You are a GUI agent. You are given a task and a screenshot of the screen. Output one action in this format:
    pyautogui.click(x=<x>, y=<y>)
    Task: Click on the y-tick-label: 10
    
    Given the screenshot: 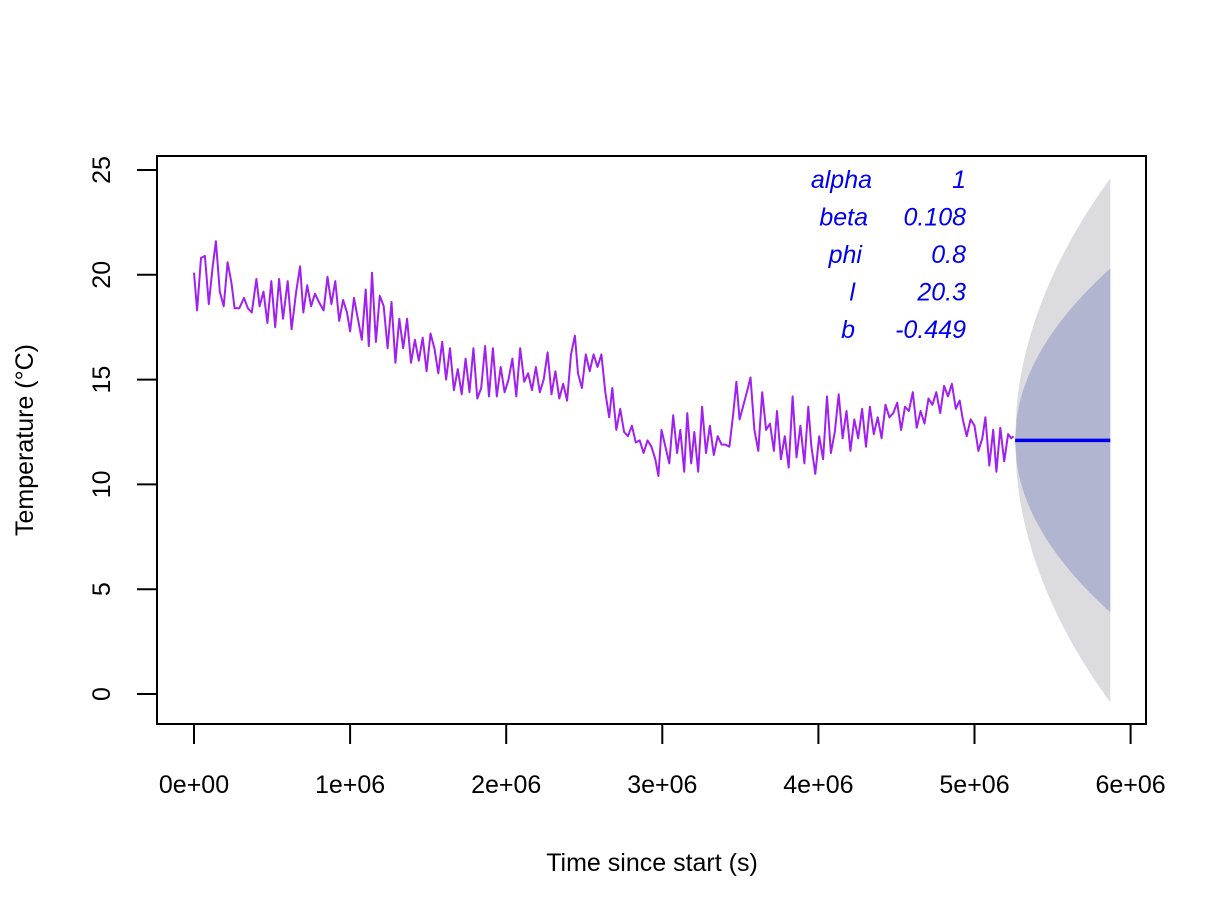 What is the action you would take?
    pyautogui.click(x=102, y=484)
    